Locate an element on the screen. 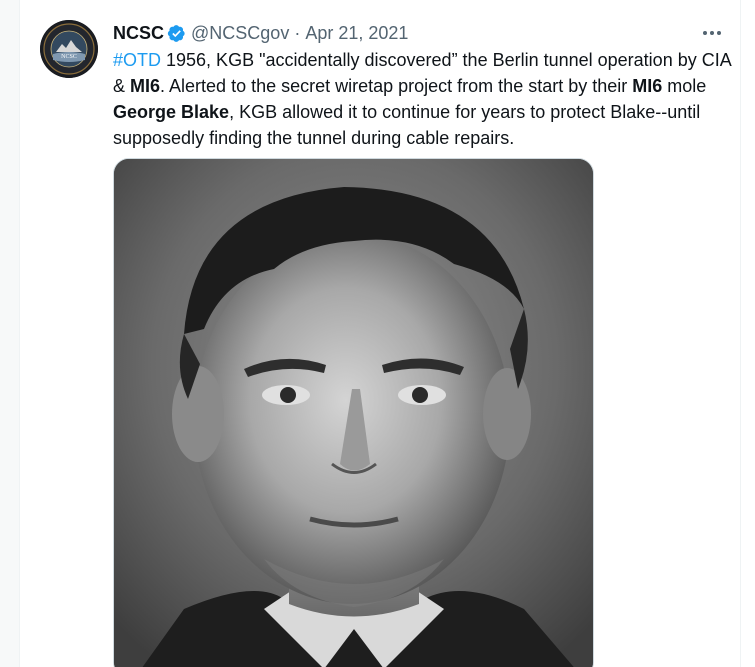  verified-badge-icon is located at coordinates (176, 33).